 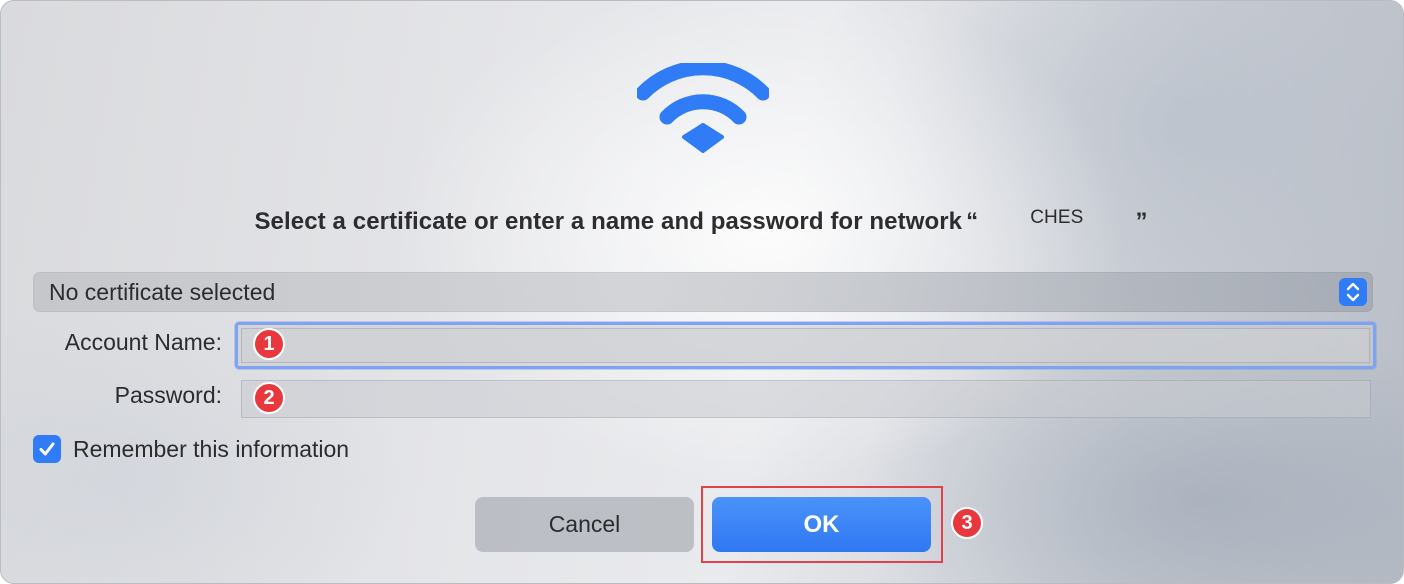 I want to click on annotation-badge-3: 3, so click(x=967, y=523).